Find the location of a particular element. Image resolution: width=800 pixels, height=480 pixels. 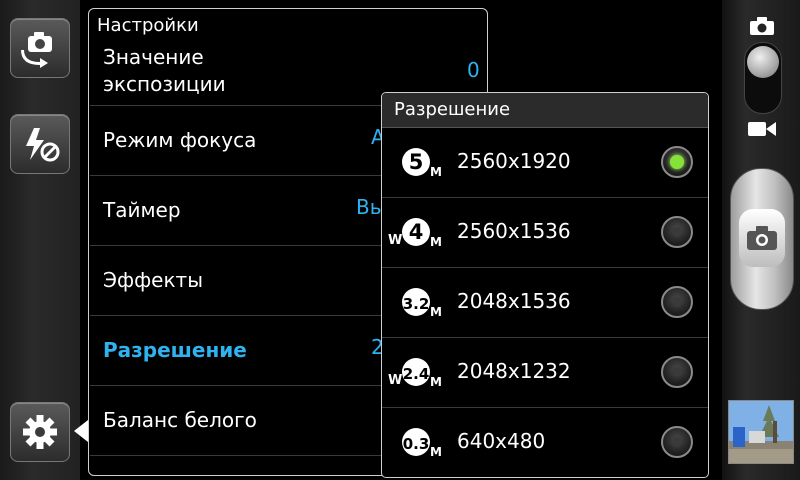

video-camera-icon is located at coordinates (762, 129).